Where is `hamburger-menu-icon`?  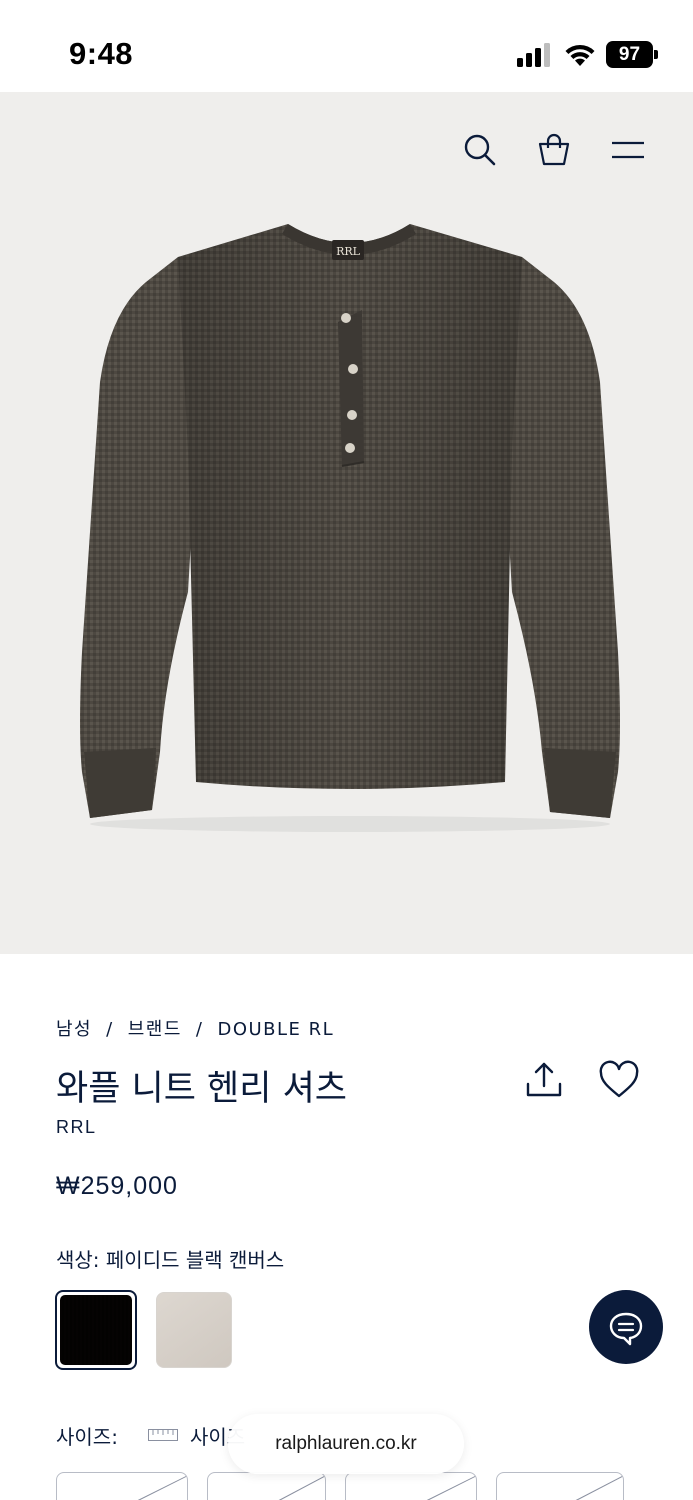
hamburger-menu-icon is located at coordinates (628, 150).